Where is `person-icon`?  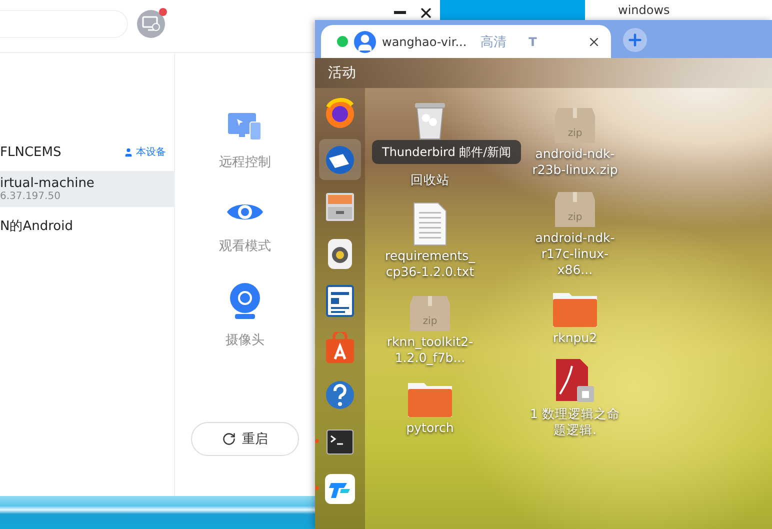
person-icon is located at coordinates (128, 152).